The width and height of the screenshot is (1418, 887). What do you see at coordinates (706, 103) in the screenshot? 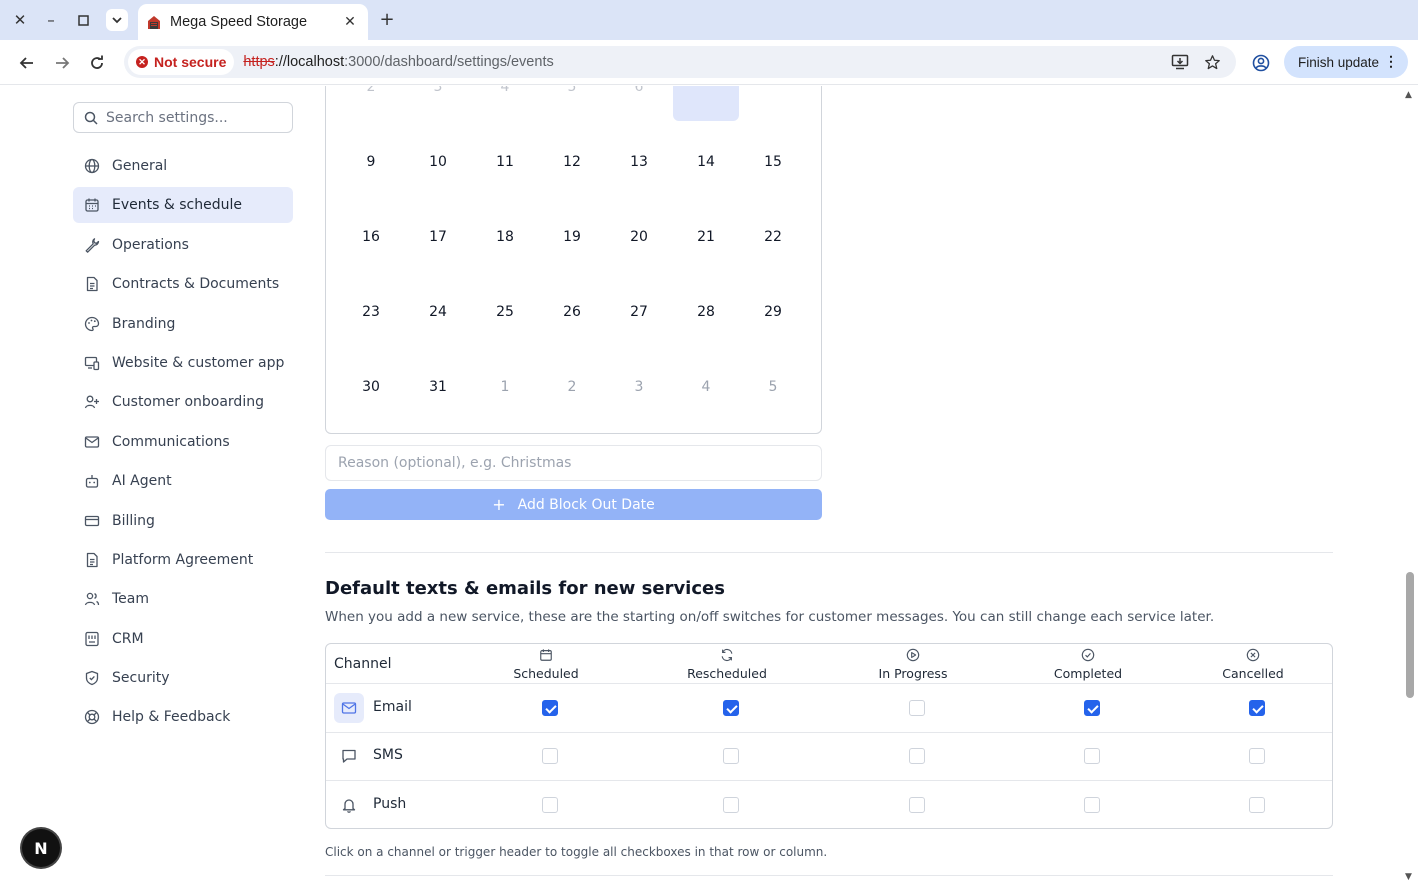
I see `calendar-day-selected: 7` at bounding box center [706, 103].